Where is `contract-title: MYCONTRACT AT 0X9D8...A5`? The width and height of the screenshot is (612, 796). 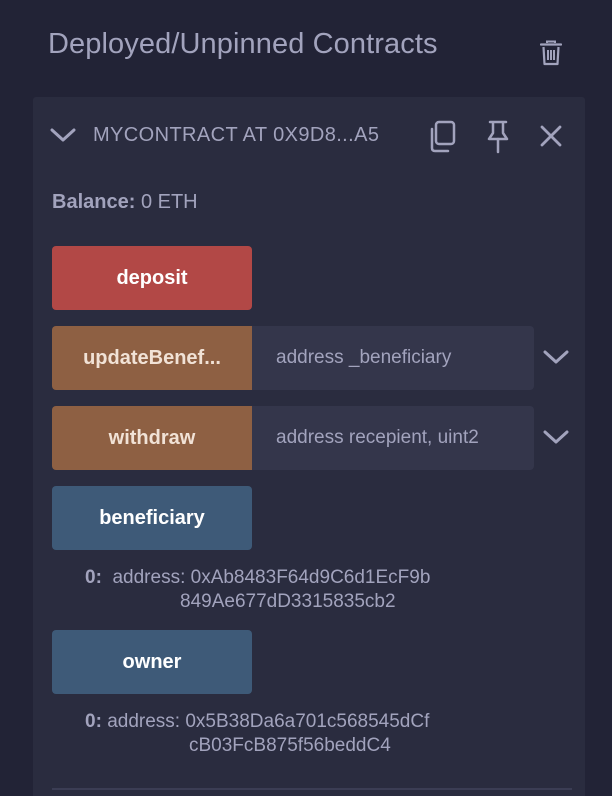
contract-title: MYCONTRACT AT 0X9D8...A5 is located at coordinates (246, 135).